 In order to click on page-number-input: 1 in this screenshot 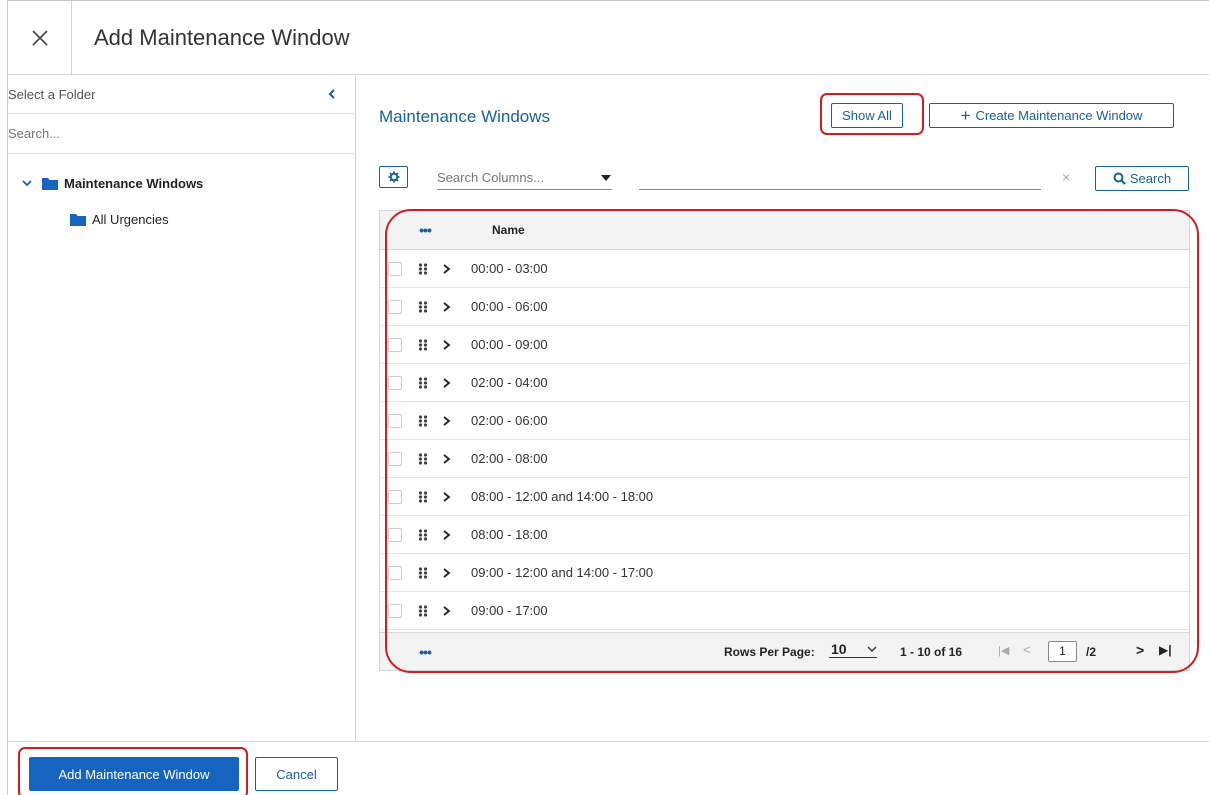, I will do `click(1062, 651)`.